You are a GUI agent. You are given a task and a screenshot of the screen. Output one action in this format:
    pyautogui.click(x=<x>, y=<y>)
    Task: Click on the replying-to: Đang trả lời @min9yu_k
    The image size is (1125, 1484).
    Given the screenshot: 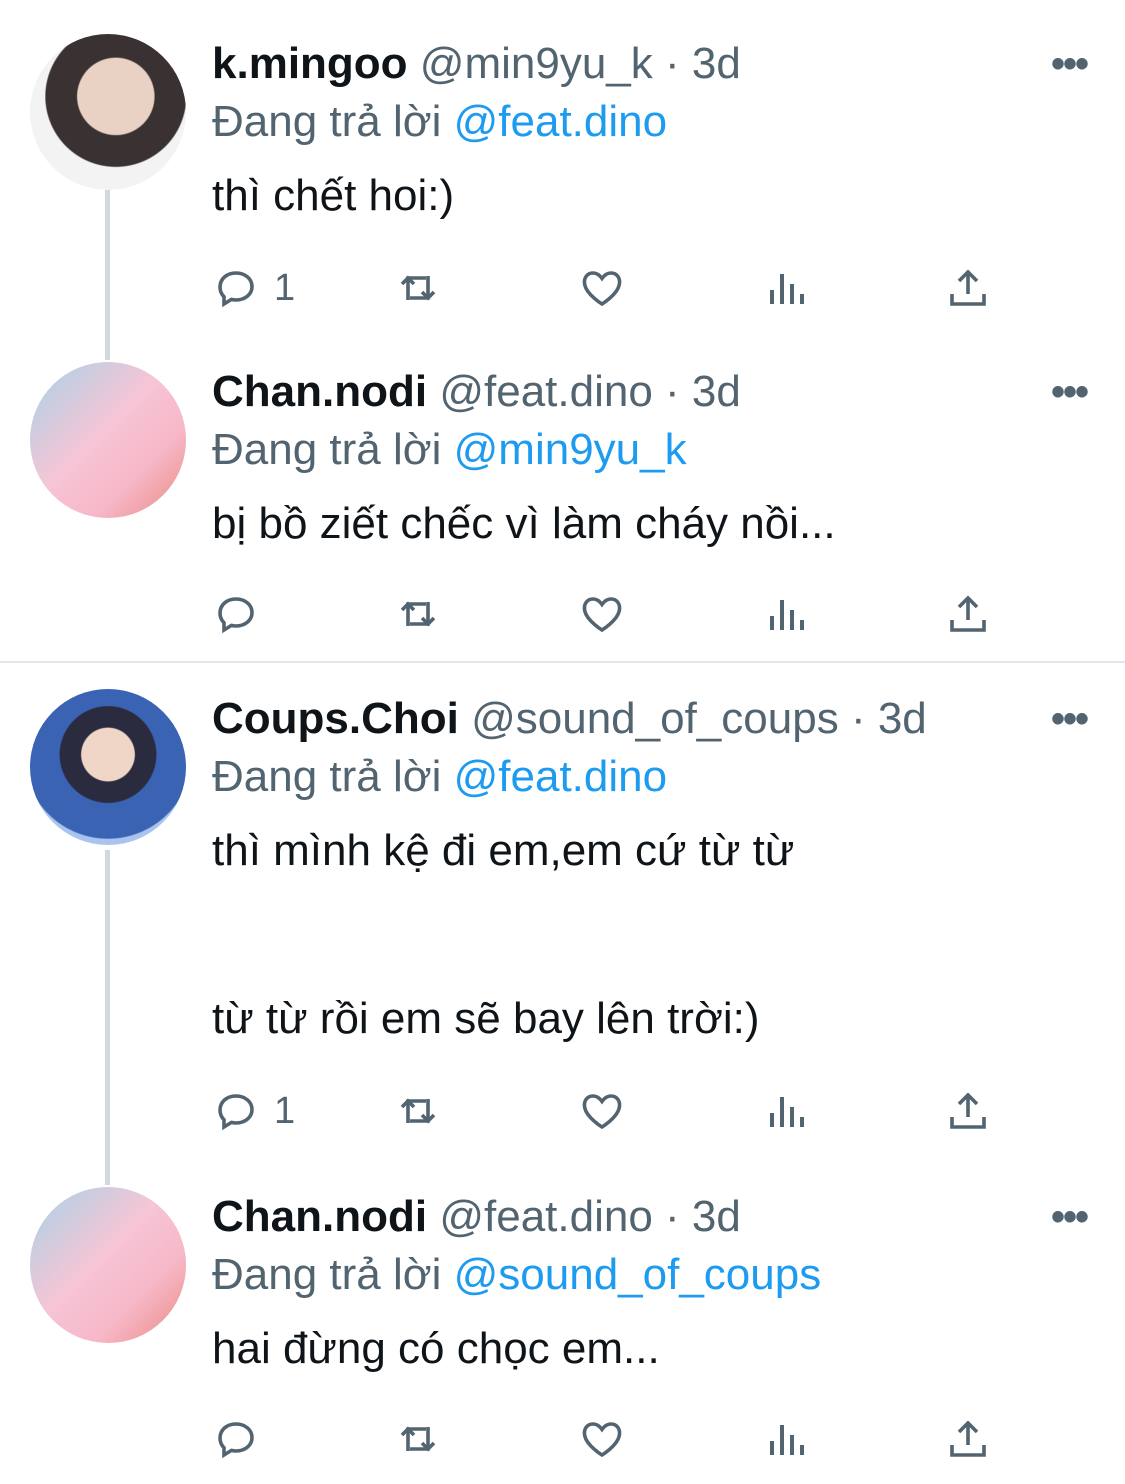 What is the action you would take?
    pyautogui.click(x=449, y=450)
    